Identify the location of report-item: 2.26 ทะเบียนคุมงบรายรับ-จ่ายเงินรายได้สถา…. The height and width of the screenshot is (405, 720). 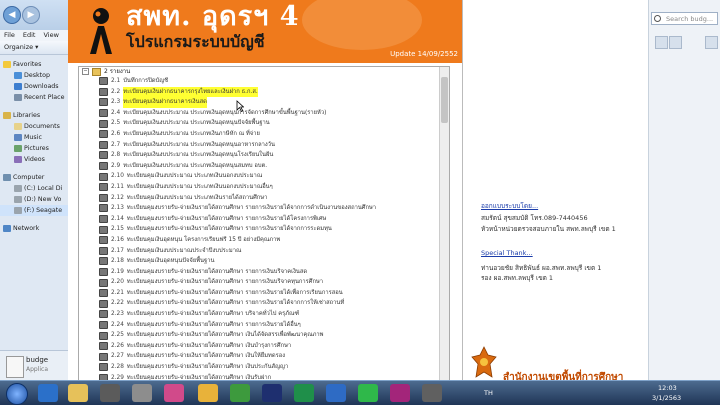
(259, 346).